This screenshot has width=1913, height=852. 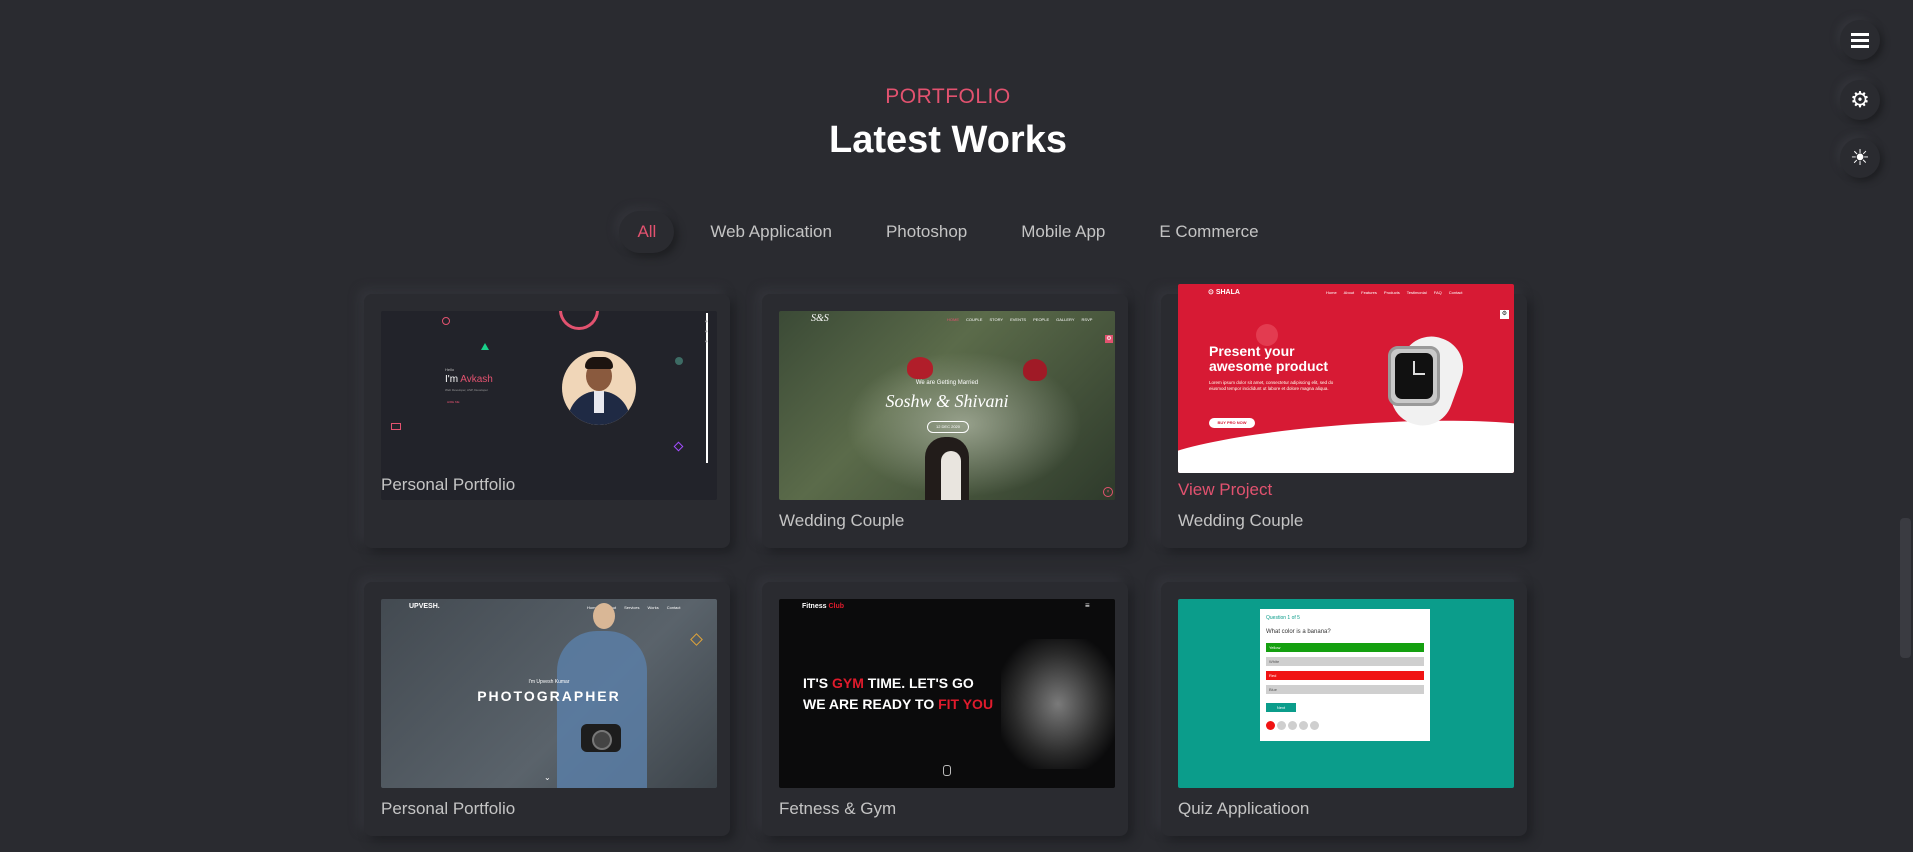 I want to click on hero-headline: PHOTOGRAPHER, so click(x=549, y=696).